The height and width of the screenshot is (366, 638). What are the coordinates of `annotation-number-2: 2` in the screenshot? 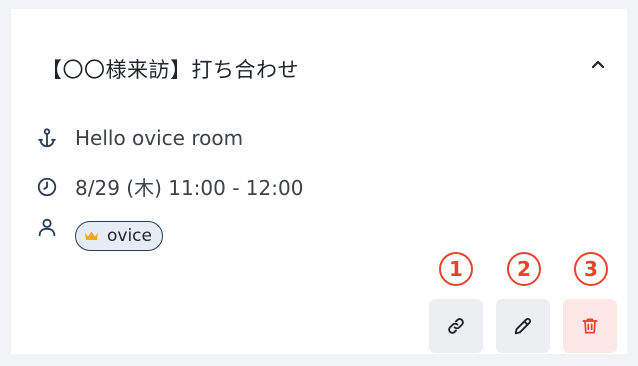 It's located at (524, 269).